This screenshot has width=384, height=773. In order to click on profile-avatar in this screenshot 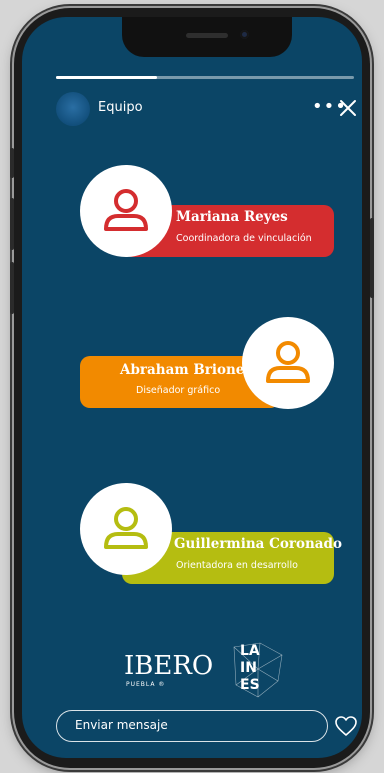, I will do `click(73, 109)`.